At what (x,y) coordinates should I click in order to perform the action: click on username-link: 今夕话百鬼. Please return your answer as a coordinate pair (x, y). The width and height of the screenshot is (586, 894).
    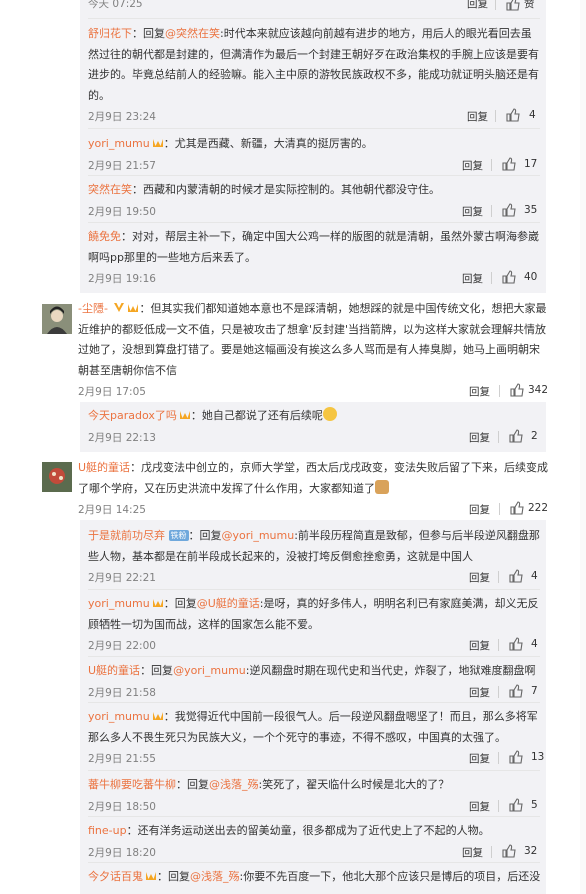
    Looking at the image, I should click on (115, 876).